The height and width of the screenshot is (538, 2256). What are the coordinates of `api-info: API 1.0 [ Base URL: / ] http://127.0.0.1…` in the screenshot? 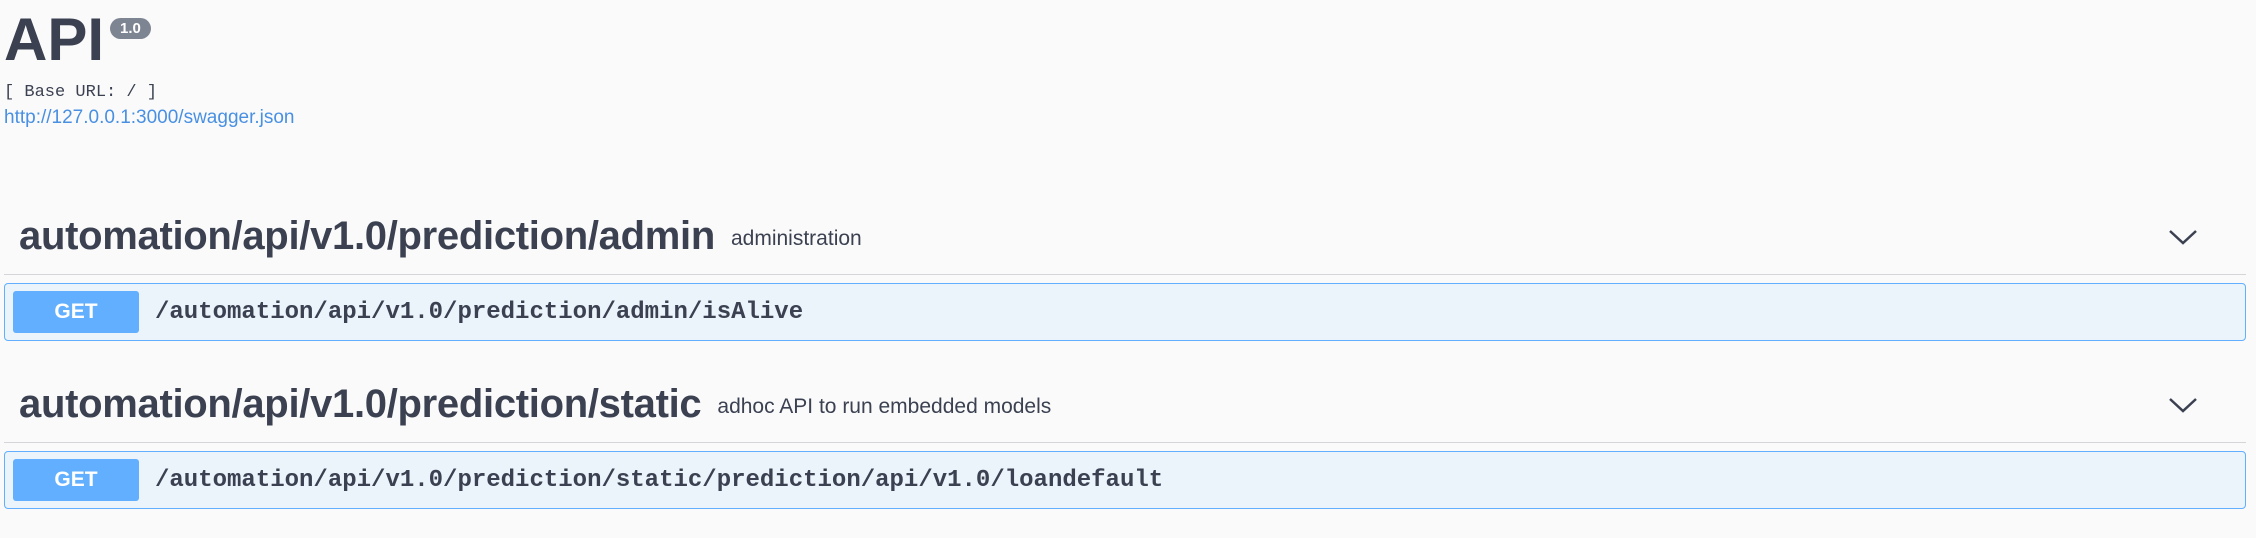 It's located at (149, 69).